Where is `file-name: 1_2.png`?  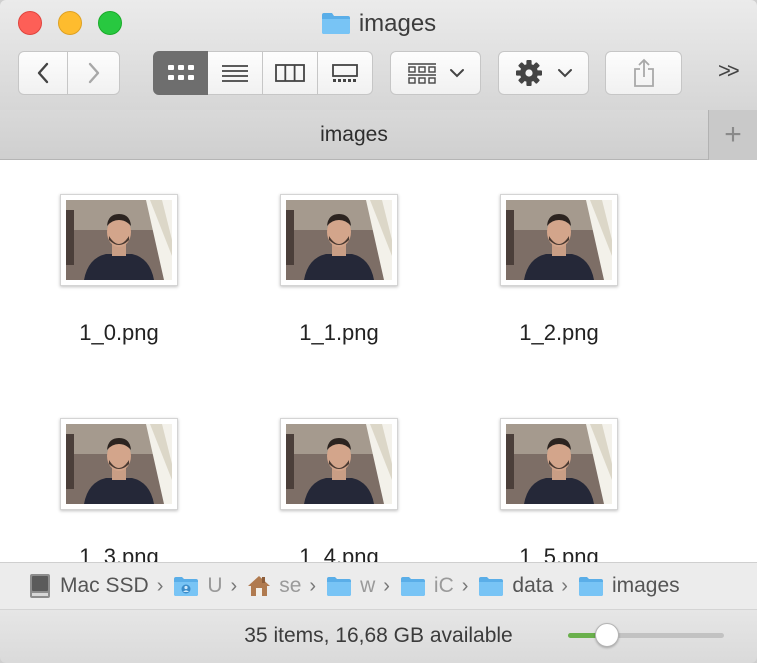 file-name: 1_2.png is located at coordinates (559, 332).